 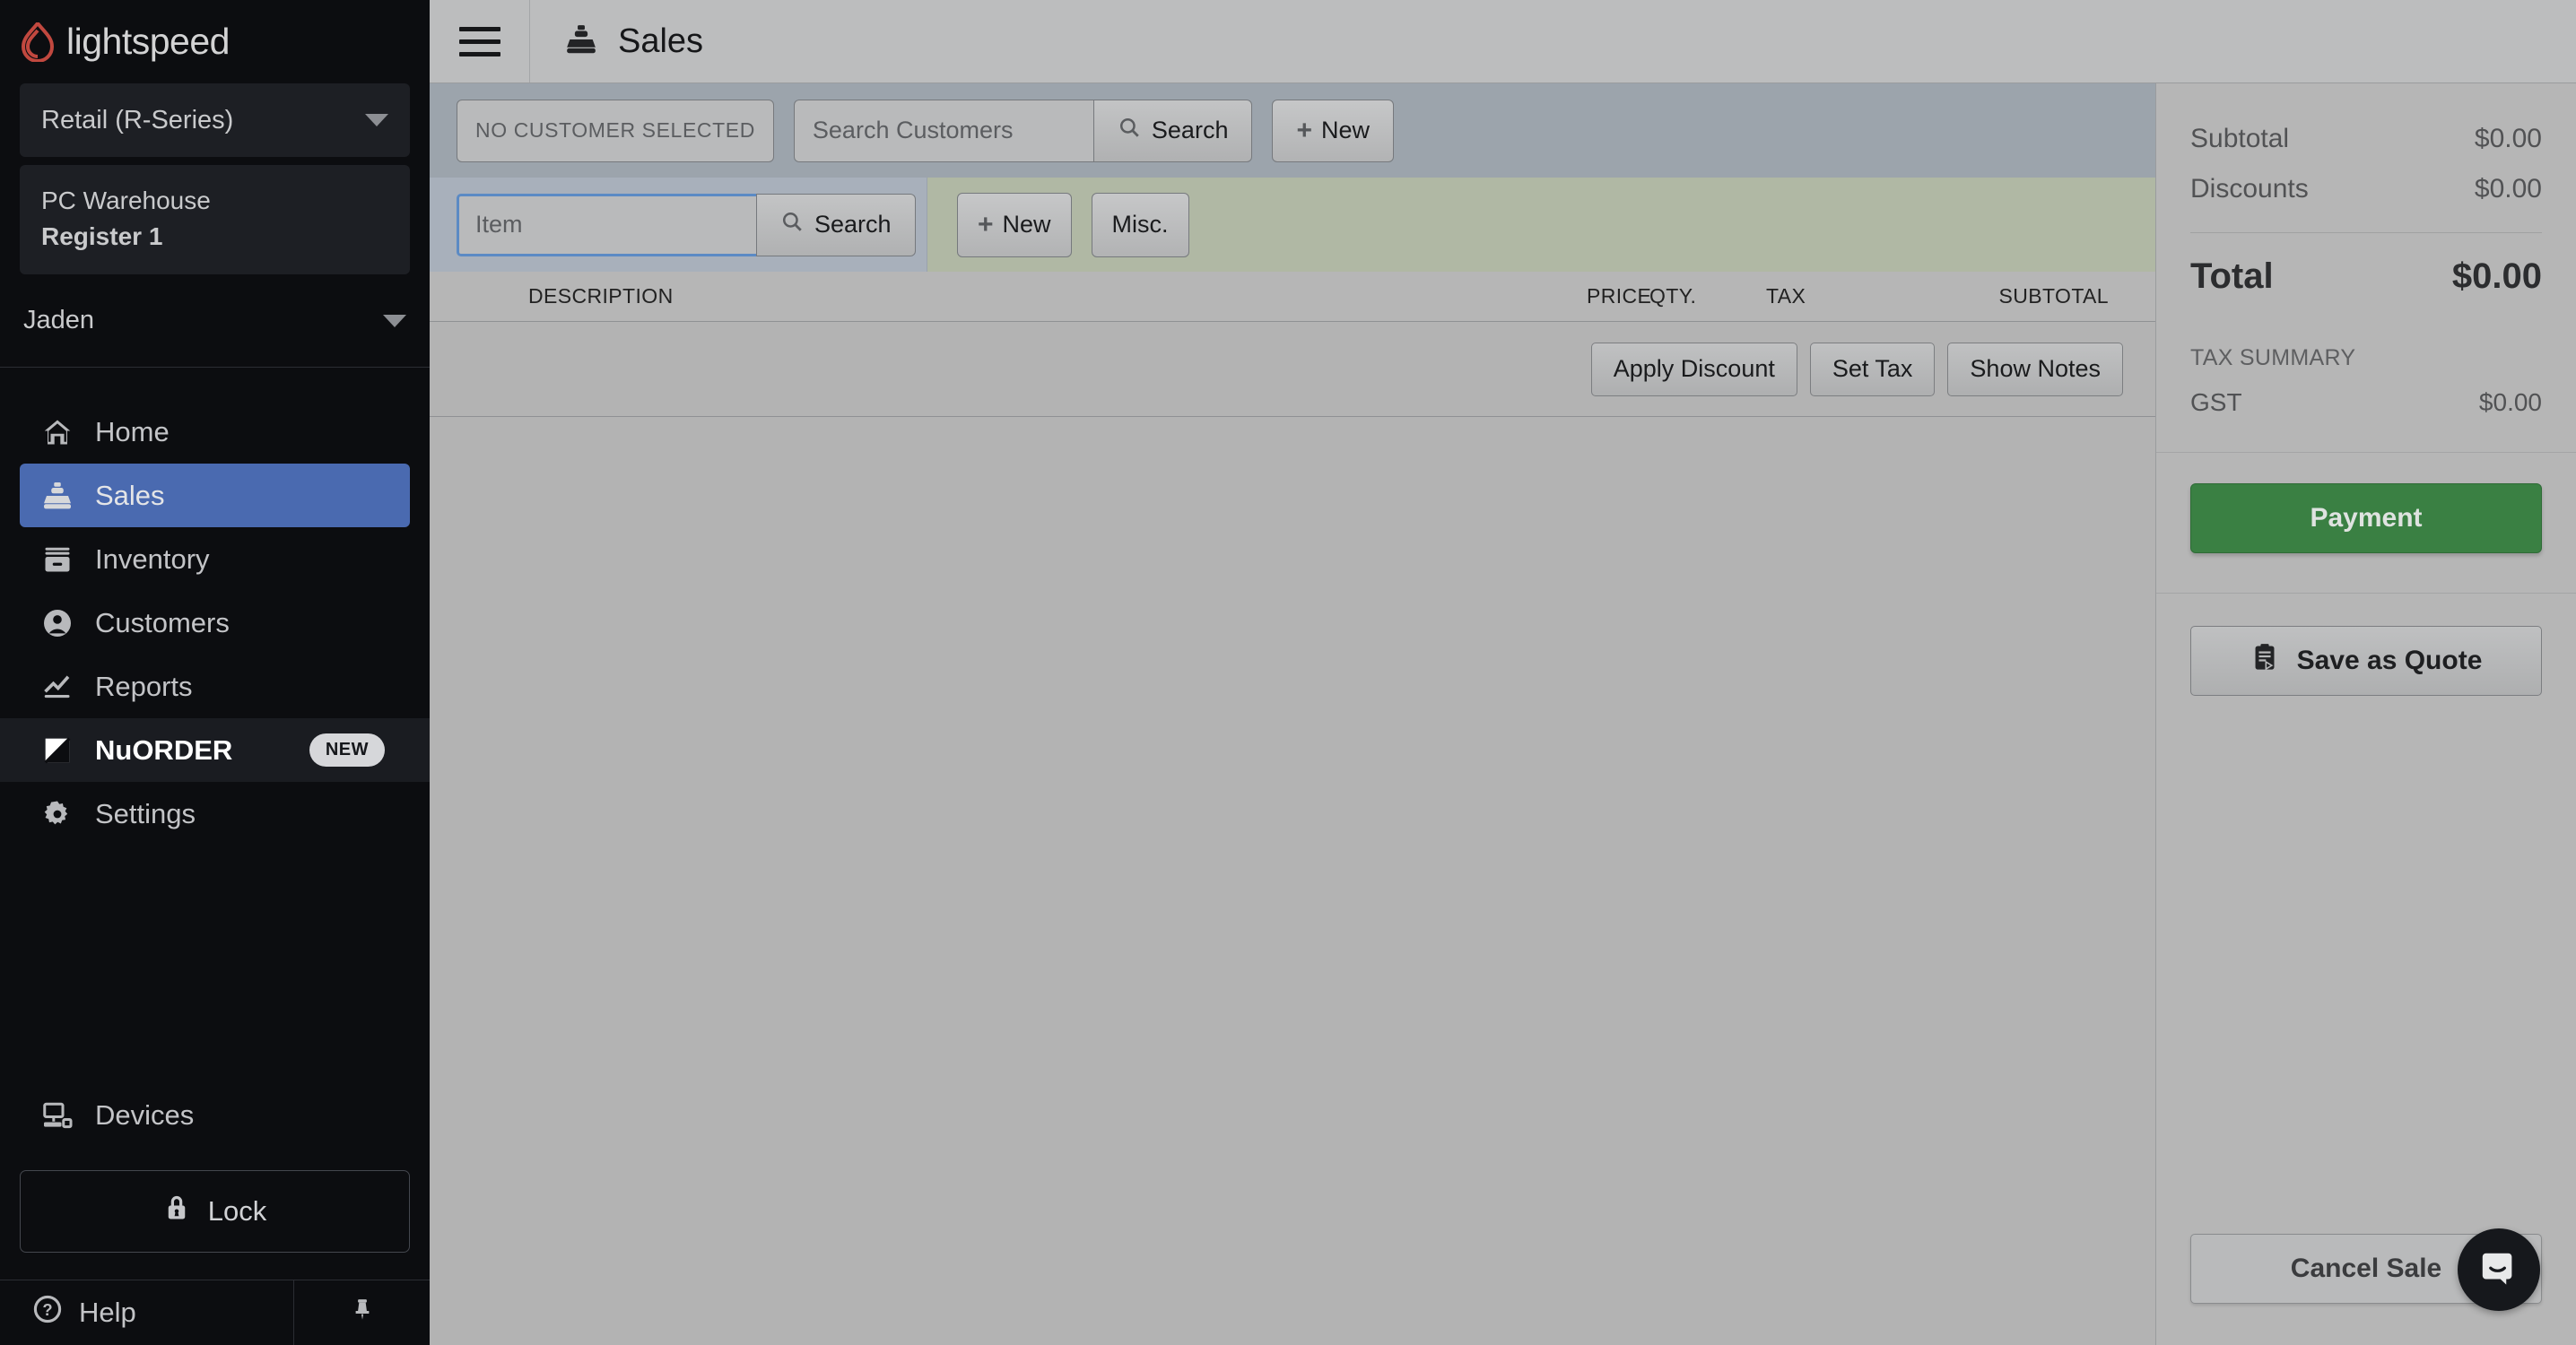 What do you see at coordinates (581, 41) in the screenshot?
I see `register-icon` at bounding box center [581, 41].